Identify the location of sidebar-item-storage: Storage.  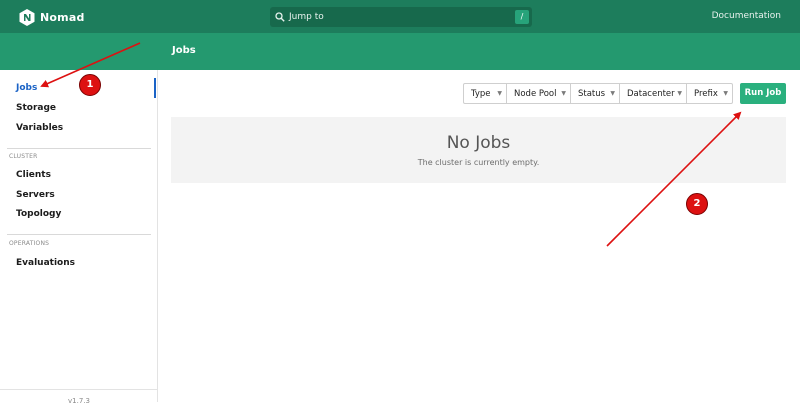
(79, 108).